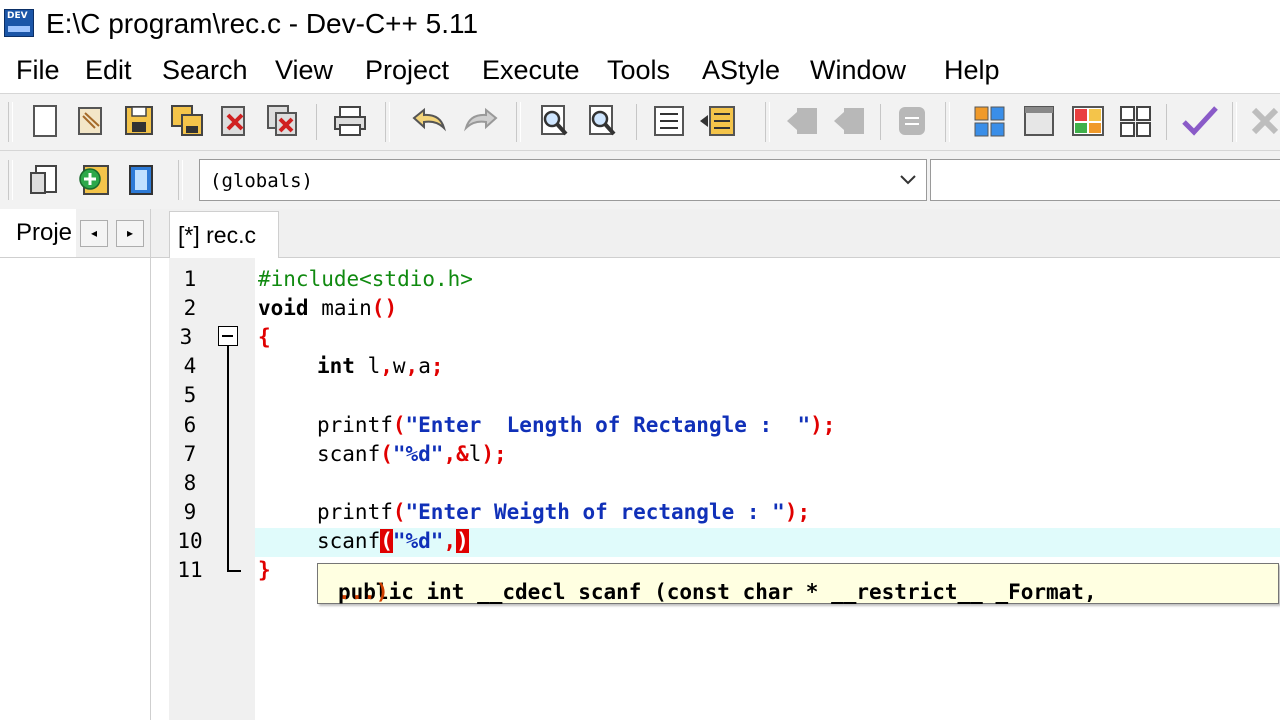 This screenshot has height=720, width=1280. I want to click on line-number: 8, so click(190, 483).